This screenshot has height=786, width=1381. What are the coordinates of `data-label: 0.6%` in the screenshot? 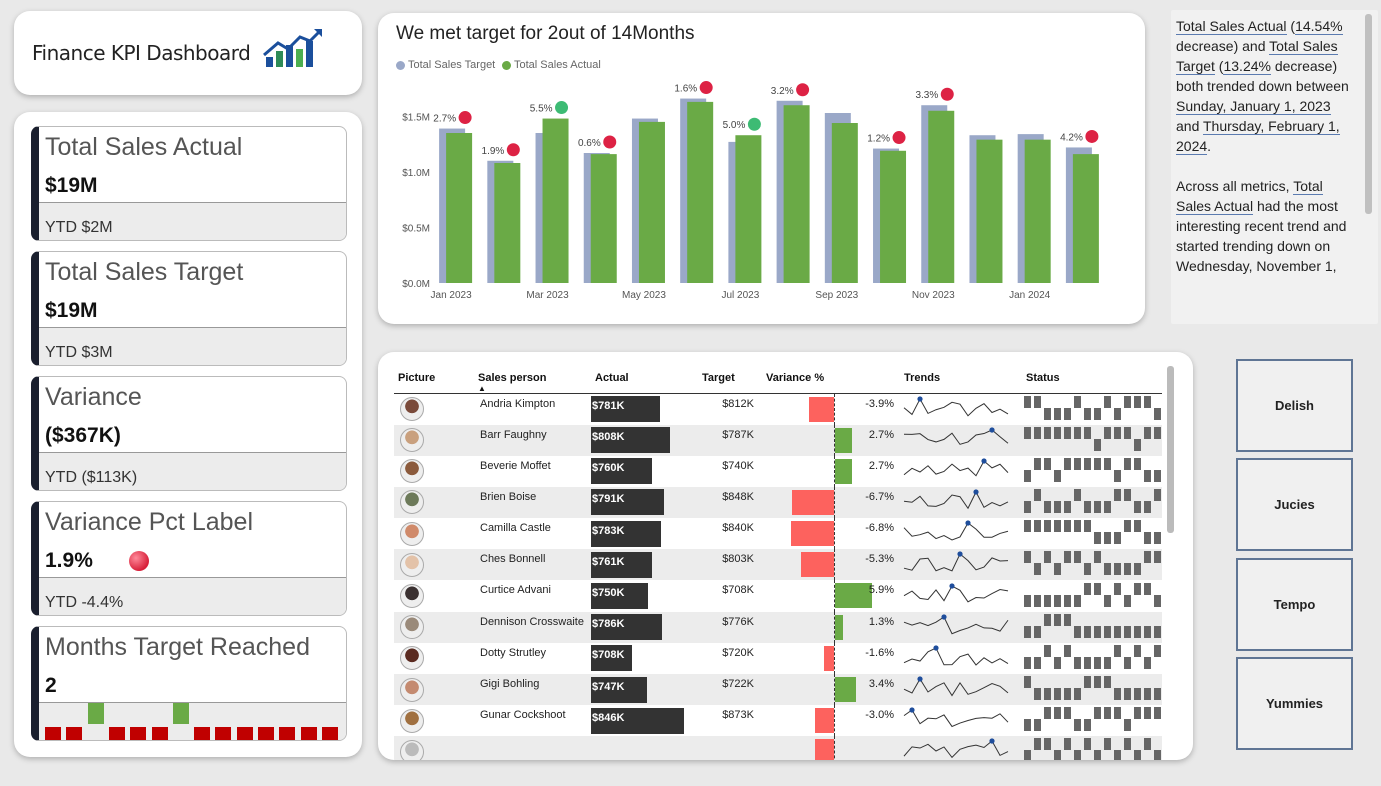 It's located at (589, 143).